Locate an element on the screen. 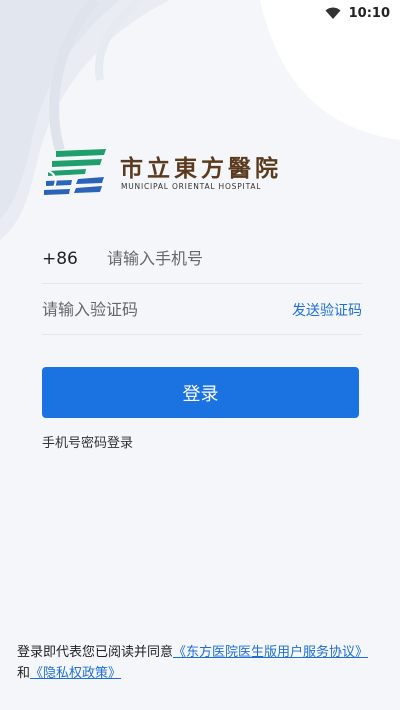 Image resolution: width=400 pixels, height=710 pixels. country-code-selector: +86 is located at coordinates (74, 259).